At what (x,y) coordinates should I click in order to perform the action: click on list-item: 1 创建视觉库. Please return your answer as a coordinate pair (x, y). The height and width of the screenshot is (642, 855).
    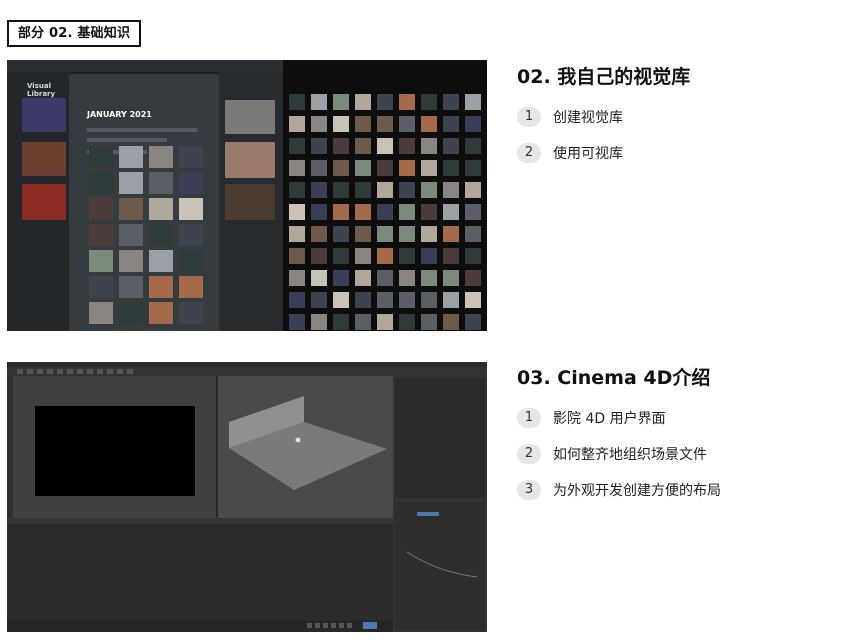
    Looking at the image, I should click on (682, 117).